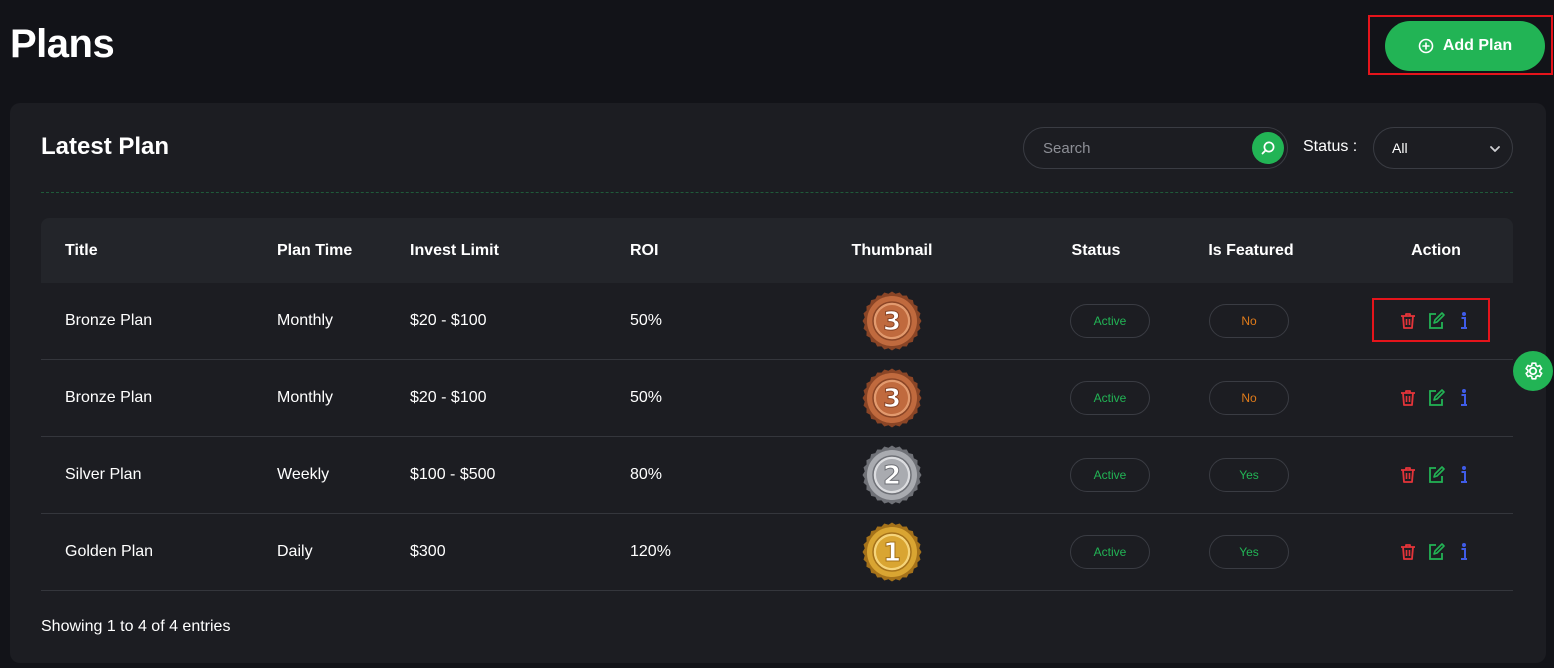  I want to click on medal-rank: 1, so click(892, 553).